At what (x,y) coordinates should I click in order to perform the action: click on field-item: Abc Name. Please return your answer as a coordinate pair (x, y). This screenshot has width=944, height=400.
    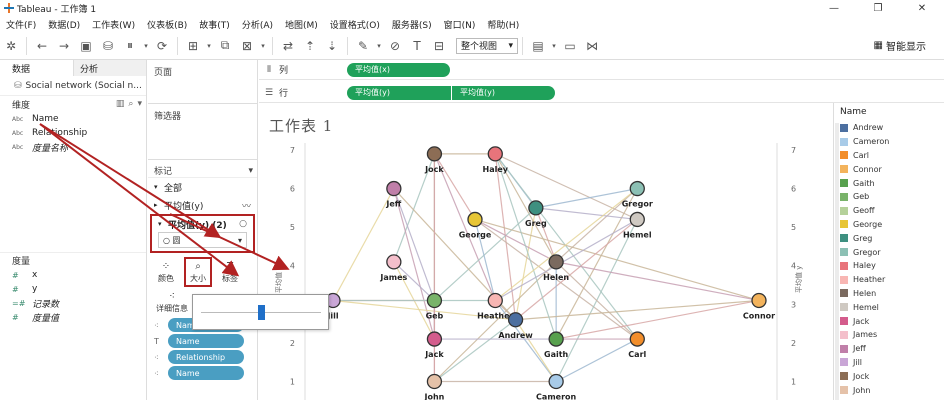
    Looking at the image, I should click on (73, 119).